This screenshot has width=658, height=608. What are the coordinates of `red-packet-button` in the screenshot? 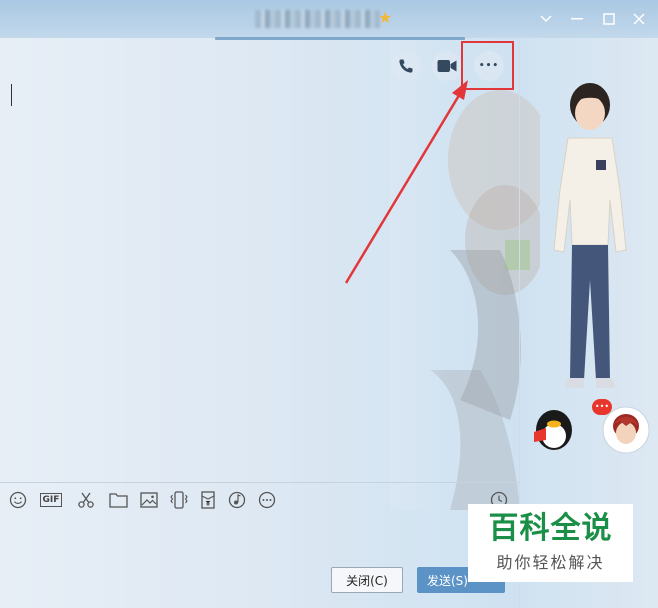 It's located at (208, 500).